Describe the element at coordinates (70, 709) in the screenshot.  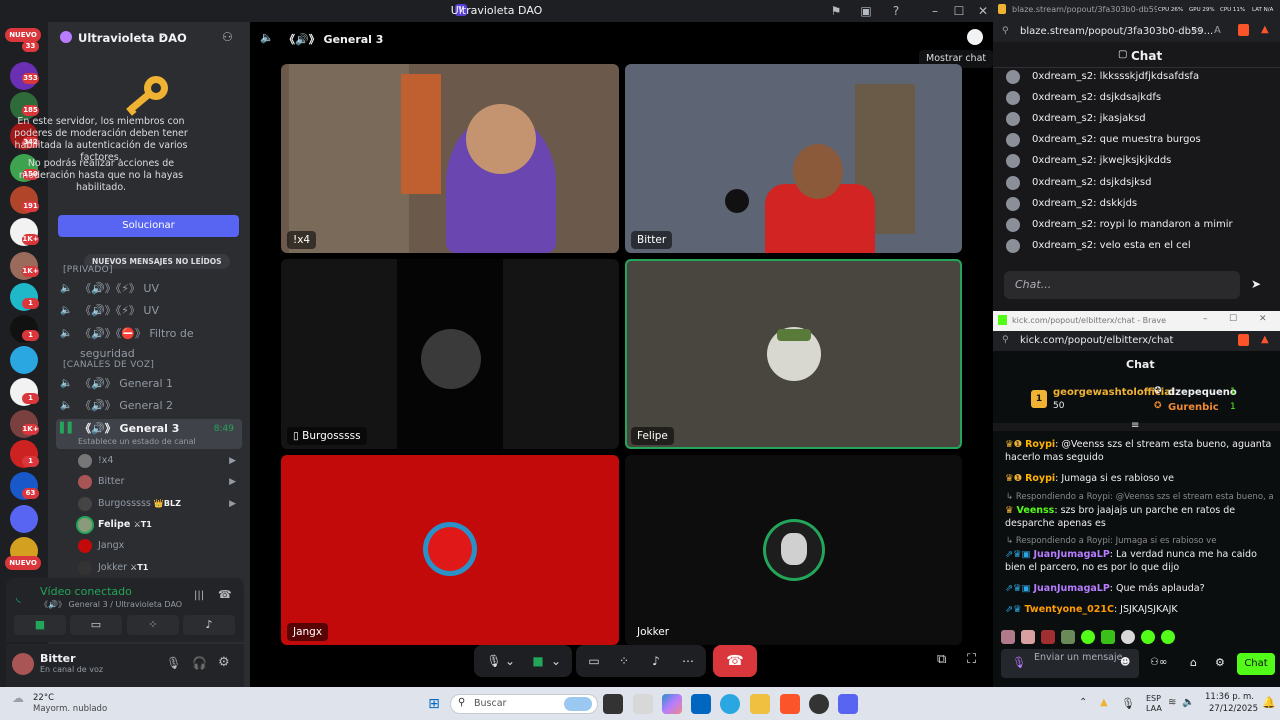
I see `weather-desc: Mayorm. nublado` at that location.